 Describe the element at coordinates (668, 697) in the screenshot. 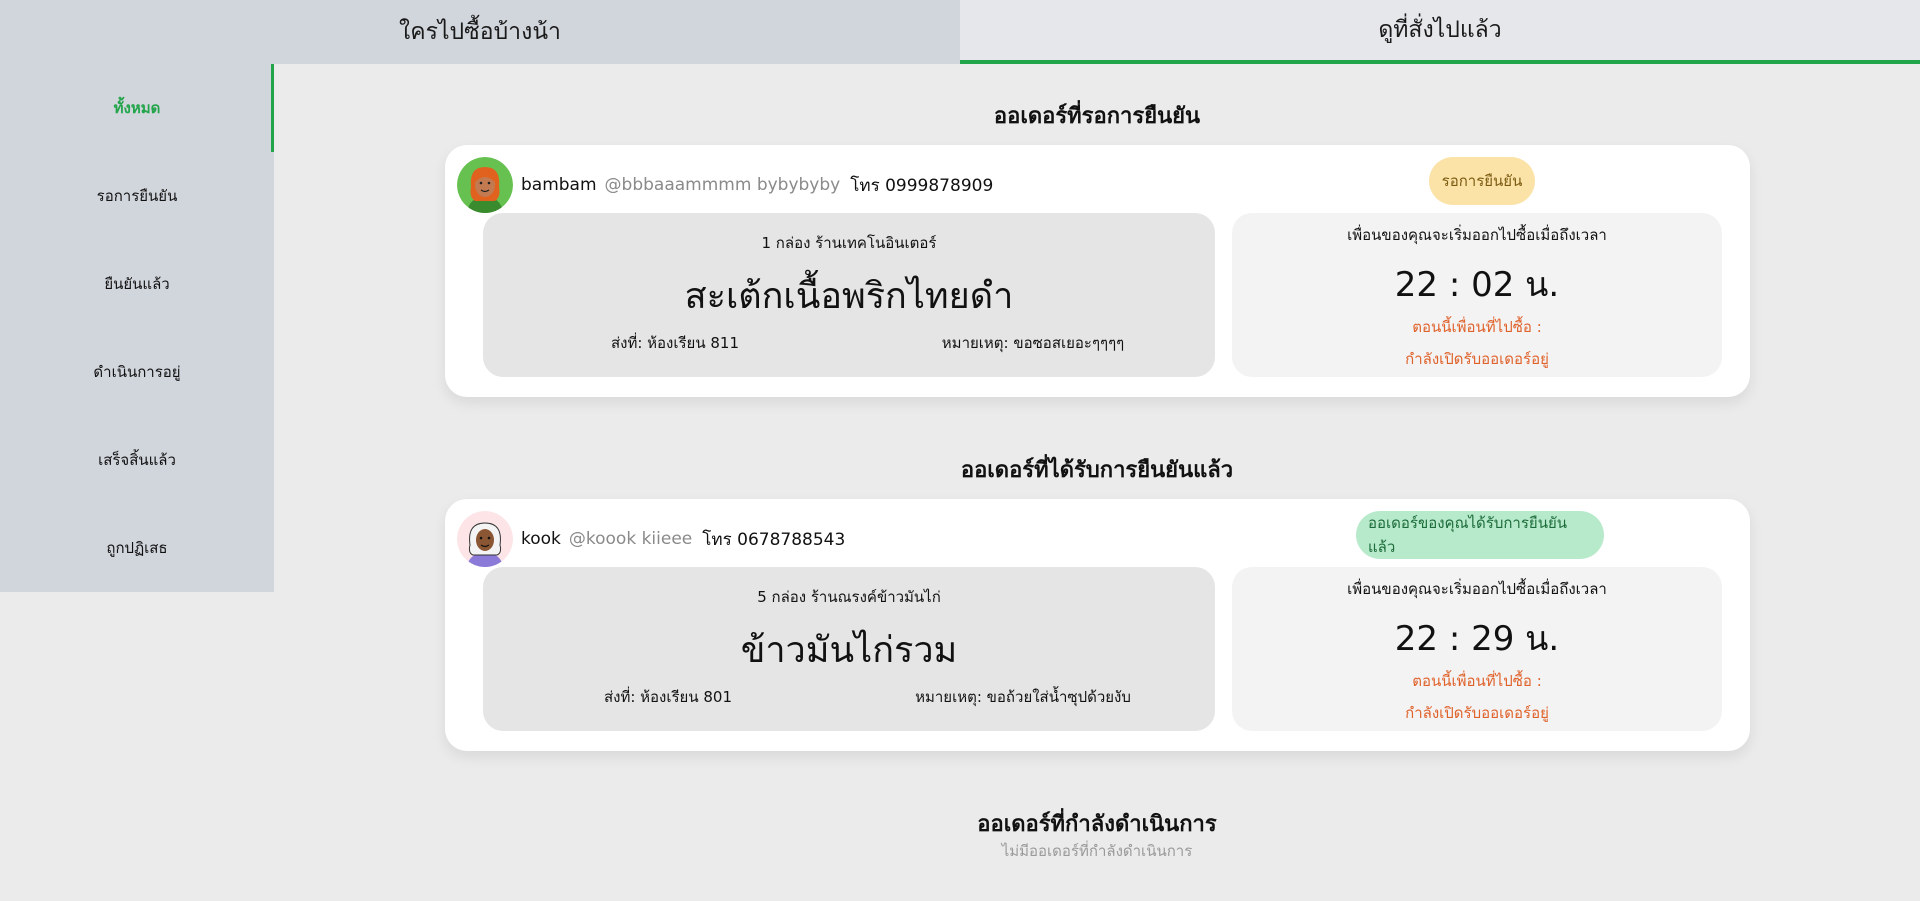

I see `order-destination: ส่งที่: ห้องเรียน 801` at that location.